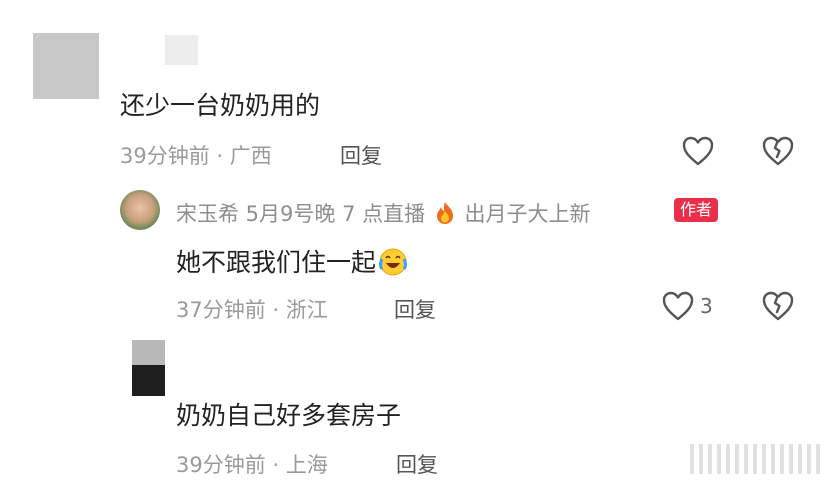  I want to click on author-badge: 作者, so click(696, 210).